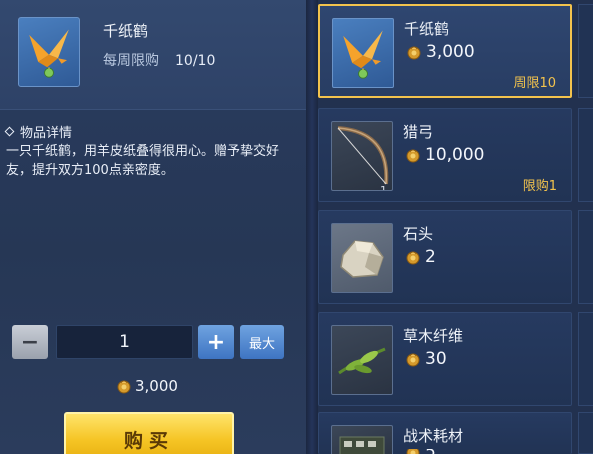  Describe the element at coordinates (156, 386) in the screenshot. I see `total-price-value: 3,000` at that location.